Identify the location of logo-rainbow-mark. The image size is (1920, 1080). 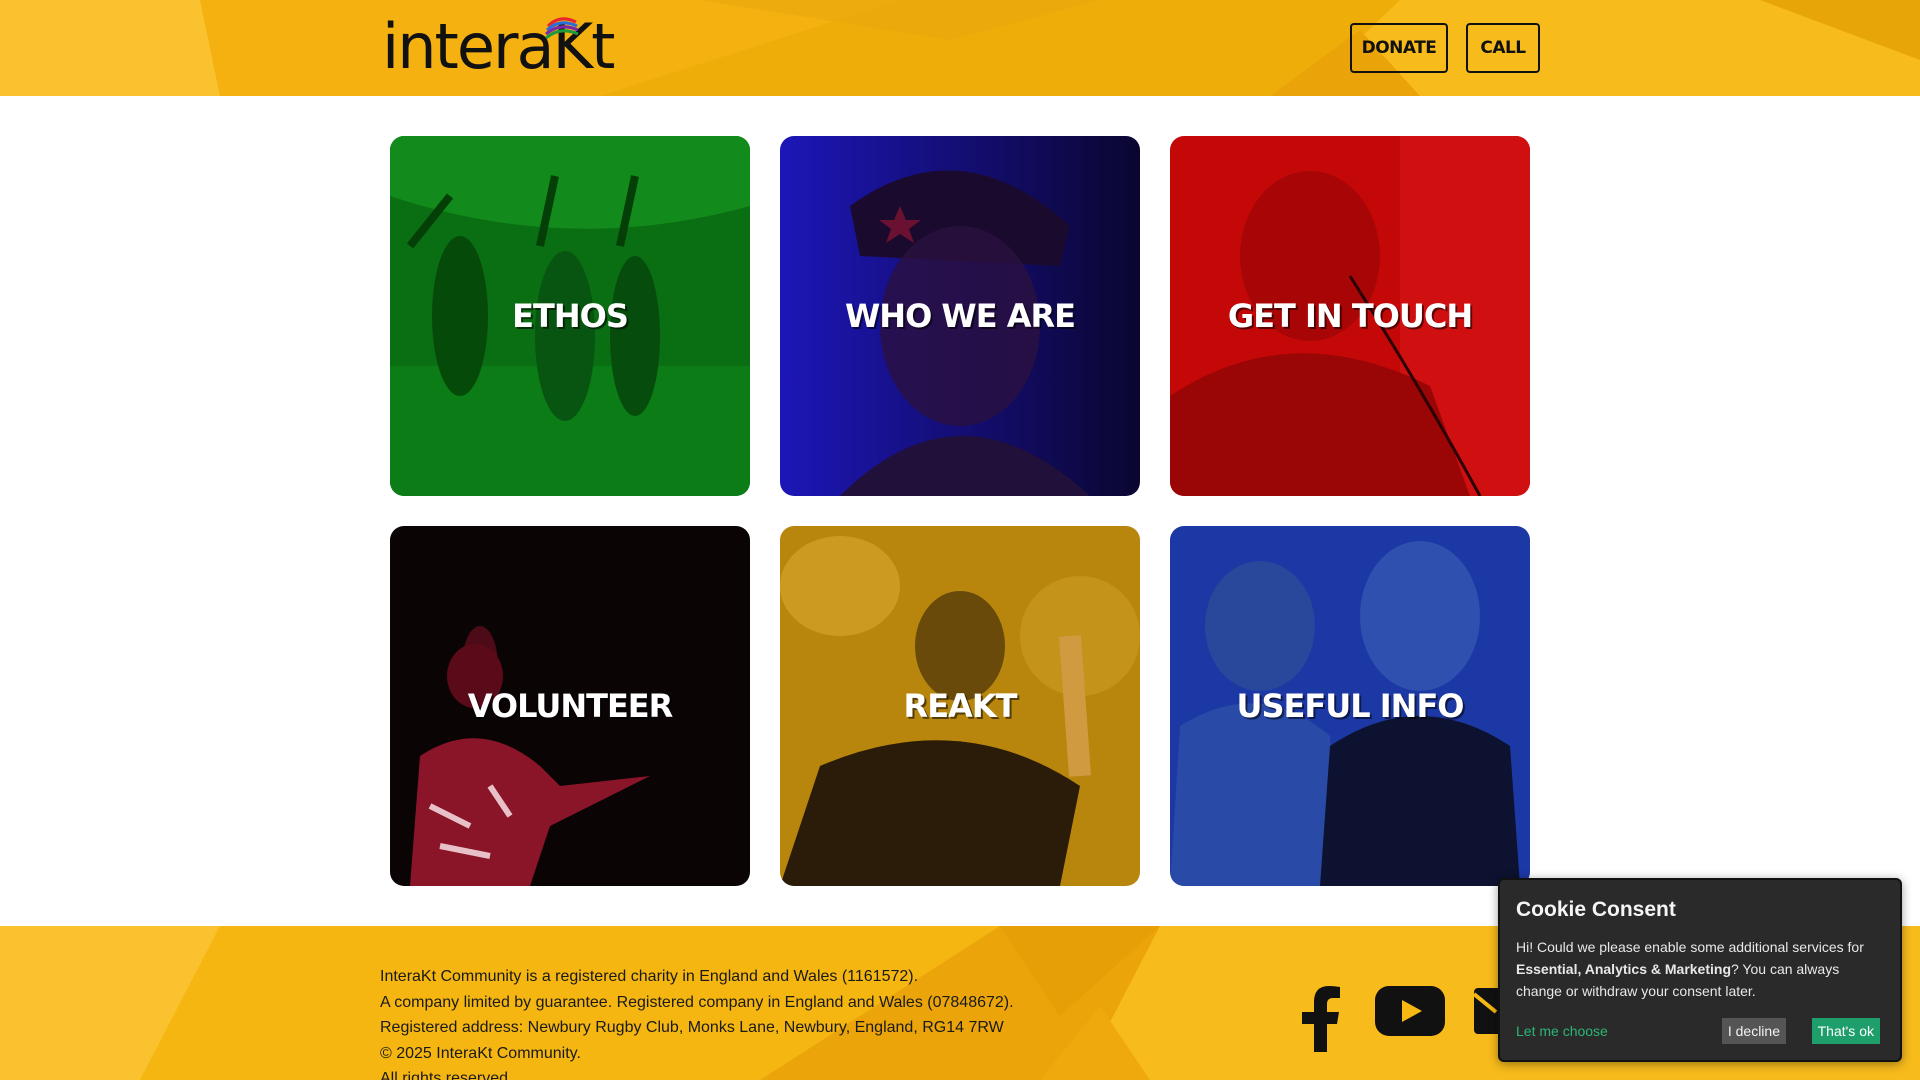
(562, 28).